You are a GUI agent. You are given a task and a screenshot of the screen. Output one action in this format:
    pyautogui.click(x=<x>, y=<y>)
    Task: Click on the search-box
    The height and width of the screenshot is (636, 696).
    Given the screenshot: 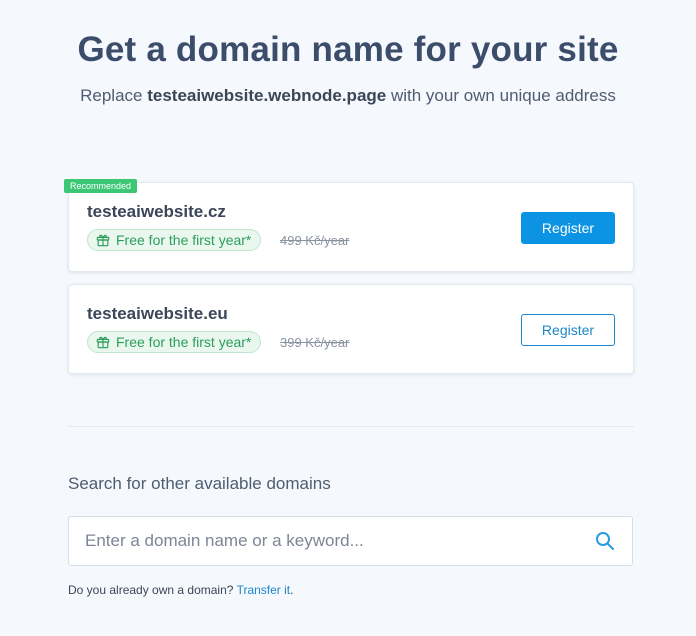 What is the action you would take?
    pyautogui.click(x=350, y=541)
    